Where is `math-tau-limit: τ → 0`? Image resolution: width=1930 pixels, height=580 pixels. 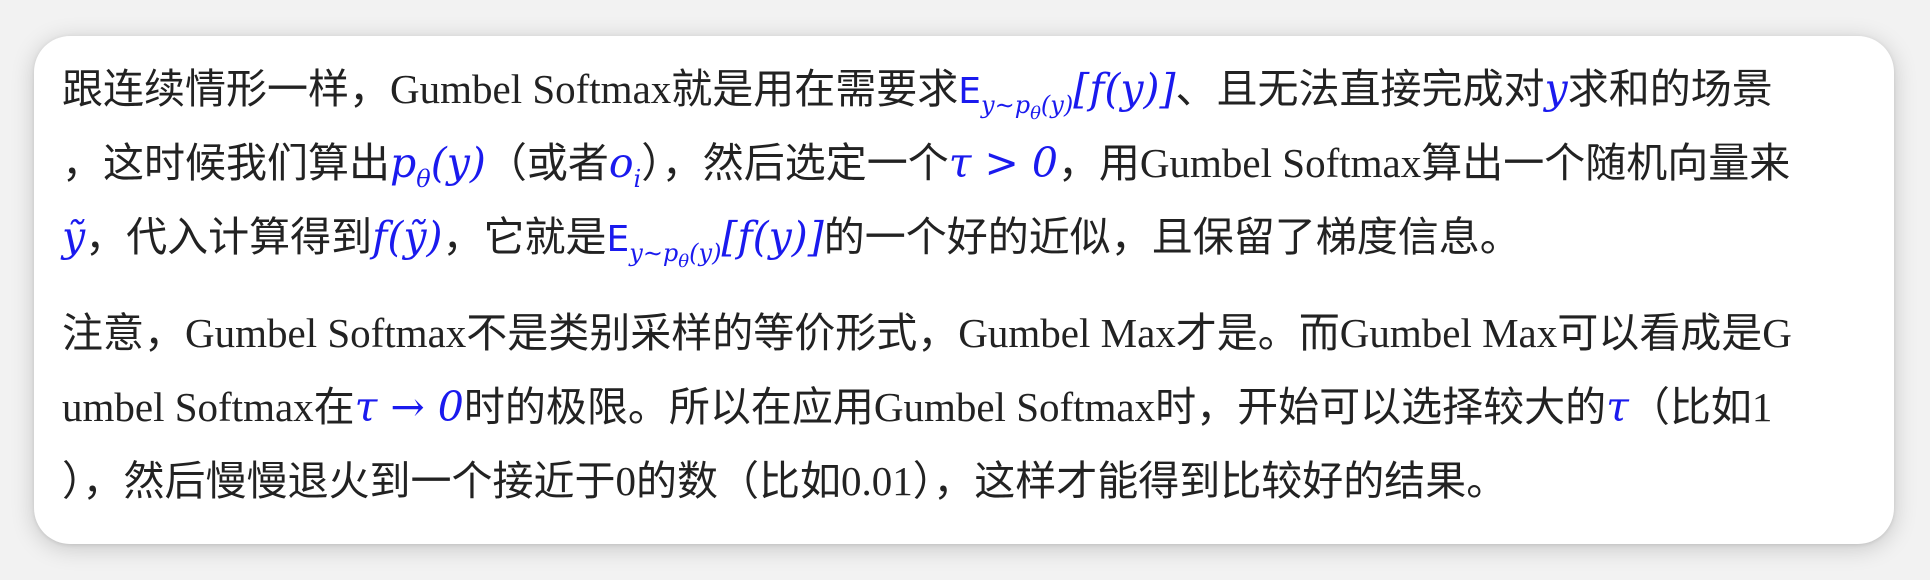
math-tau-limit: τ → 0 is located at coordinates (409, 407).